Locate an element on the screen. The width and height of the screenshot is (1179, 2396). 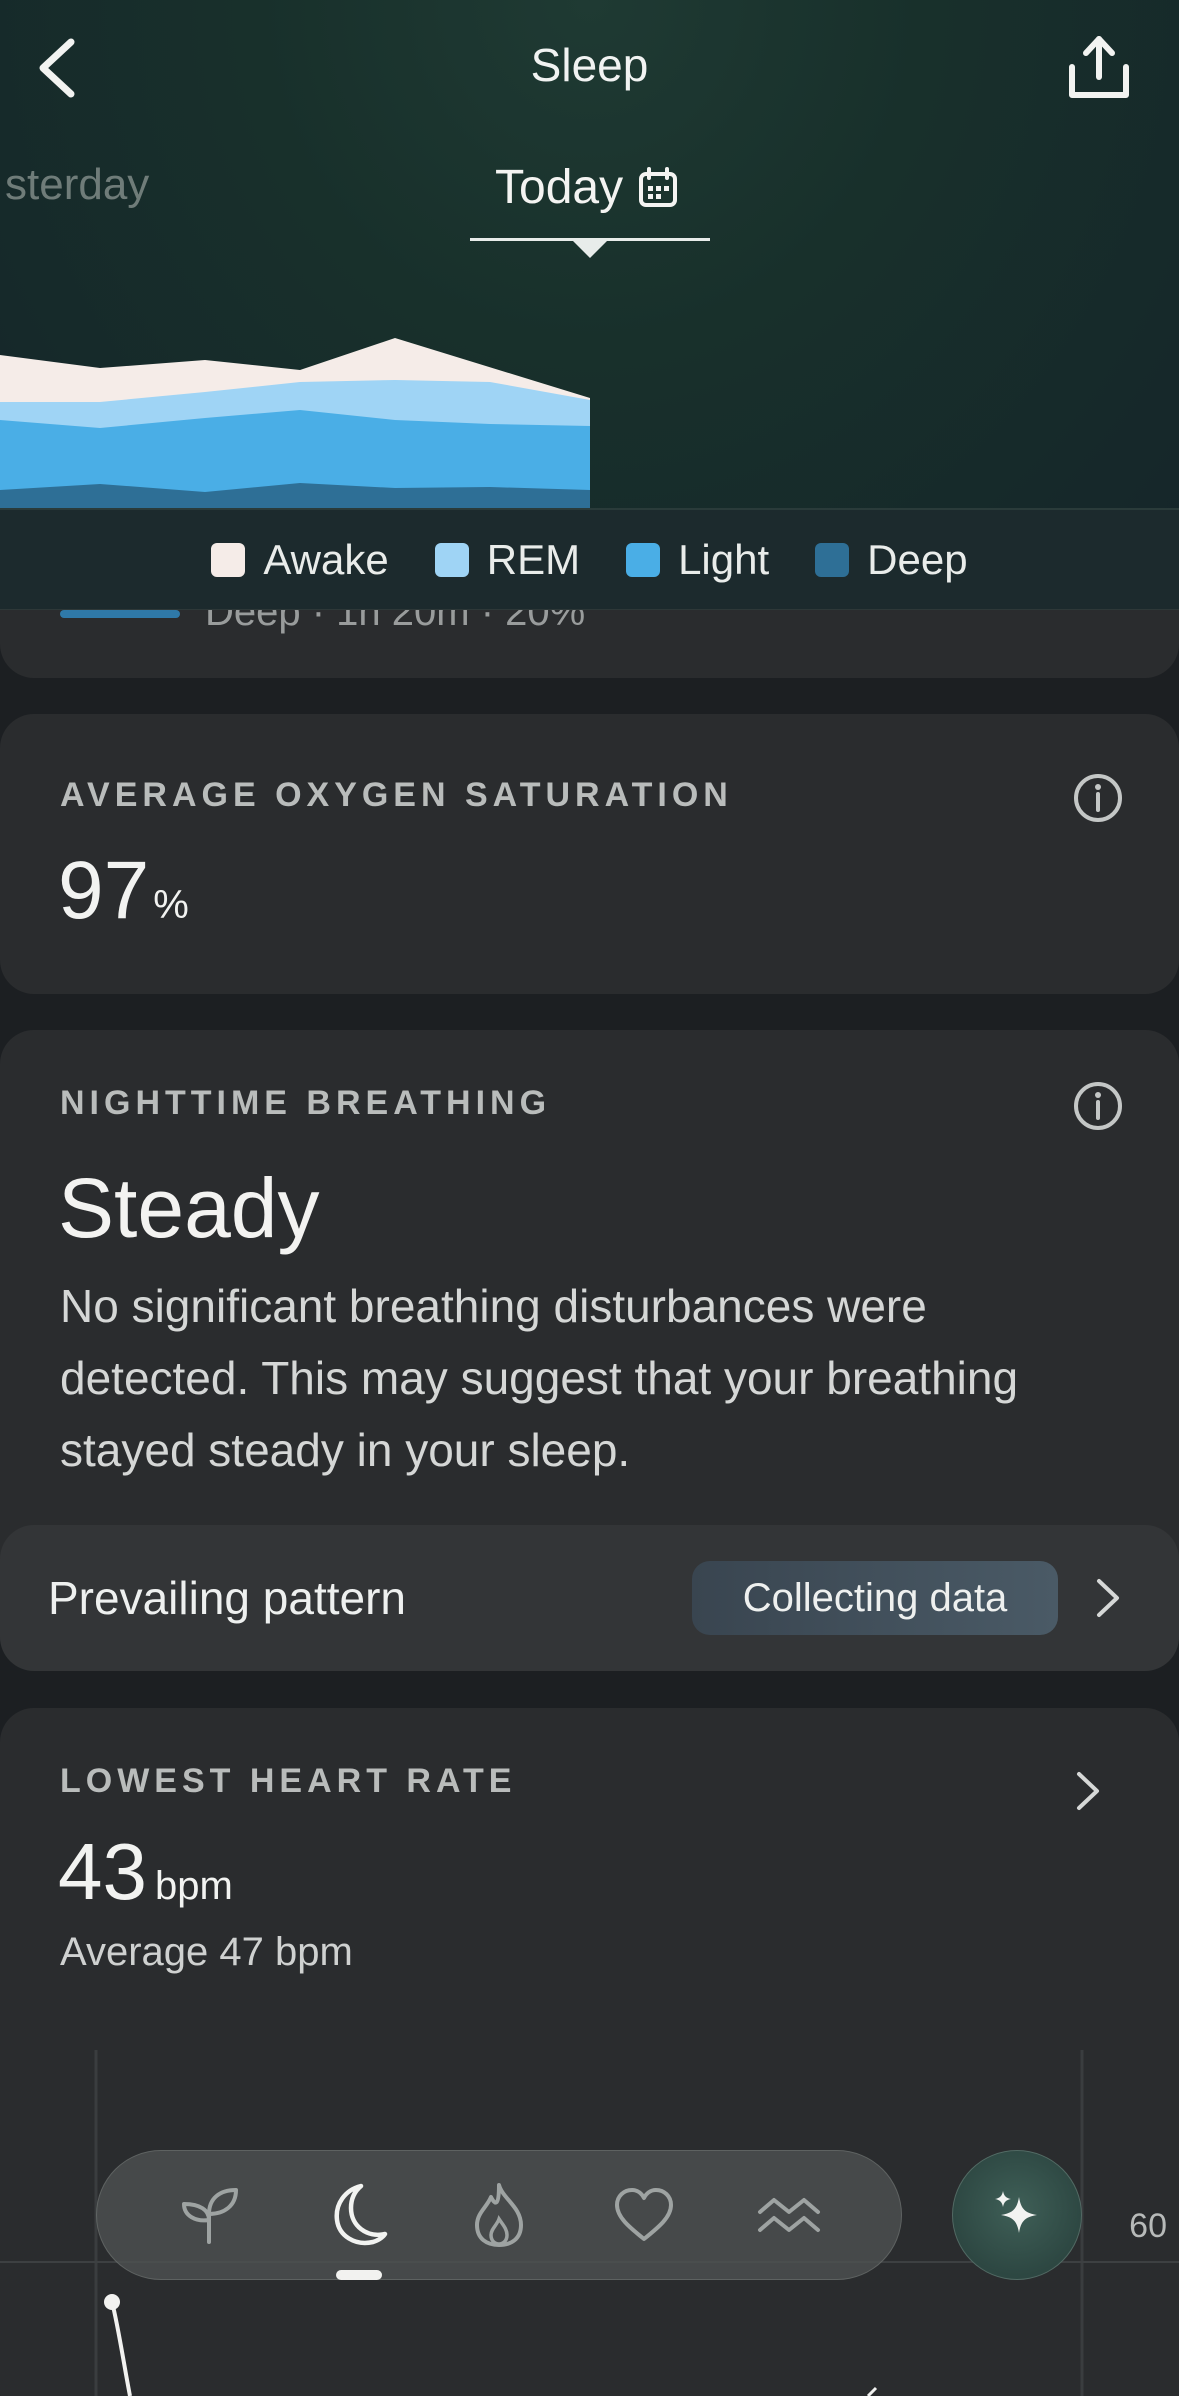
nav-active-indicator is located at coordinates (359, 2275).